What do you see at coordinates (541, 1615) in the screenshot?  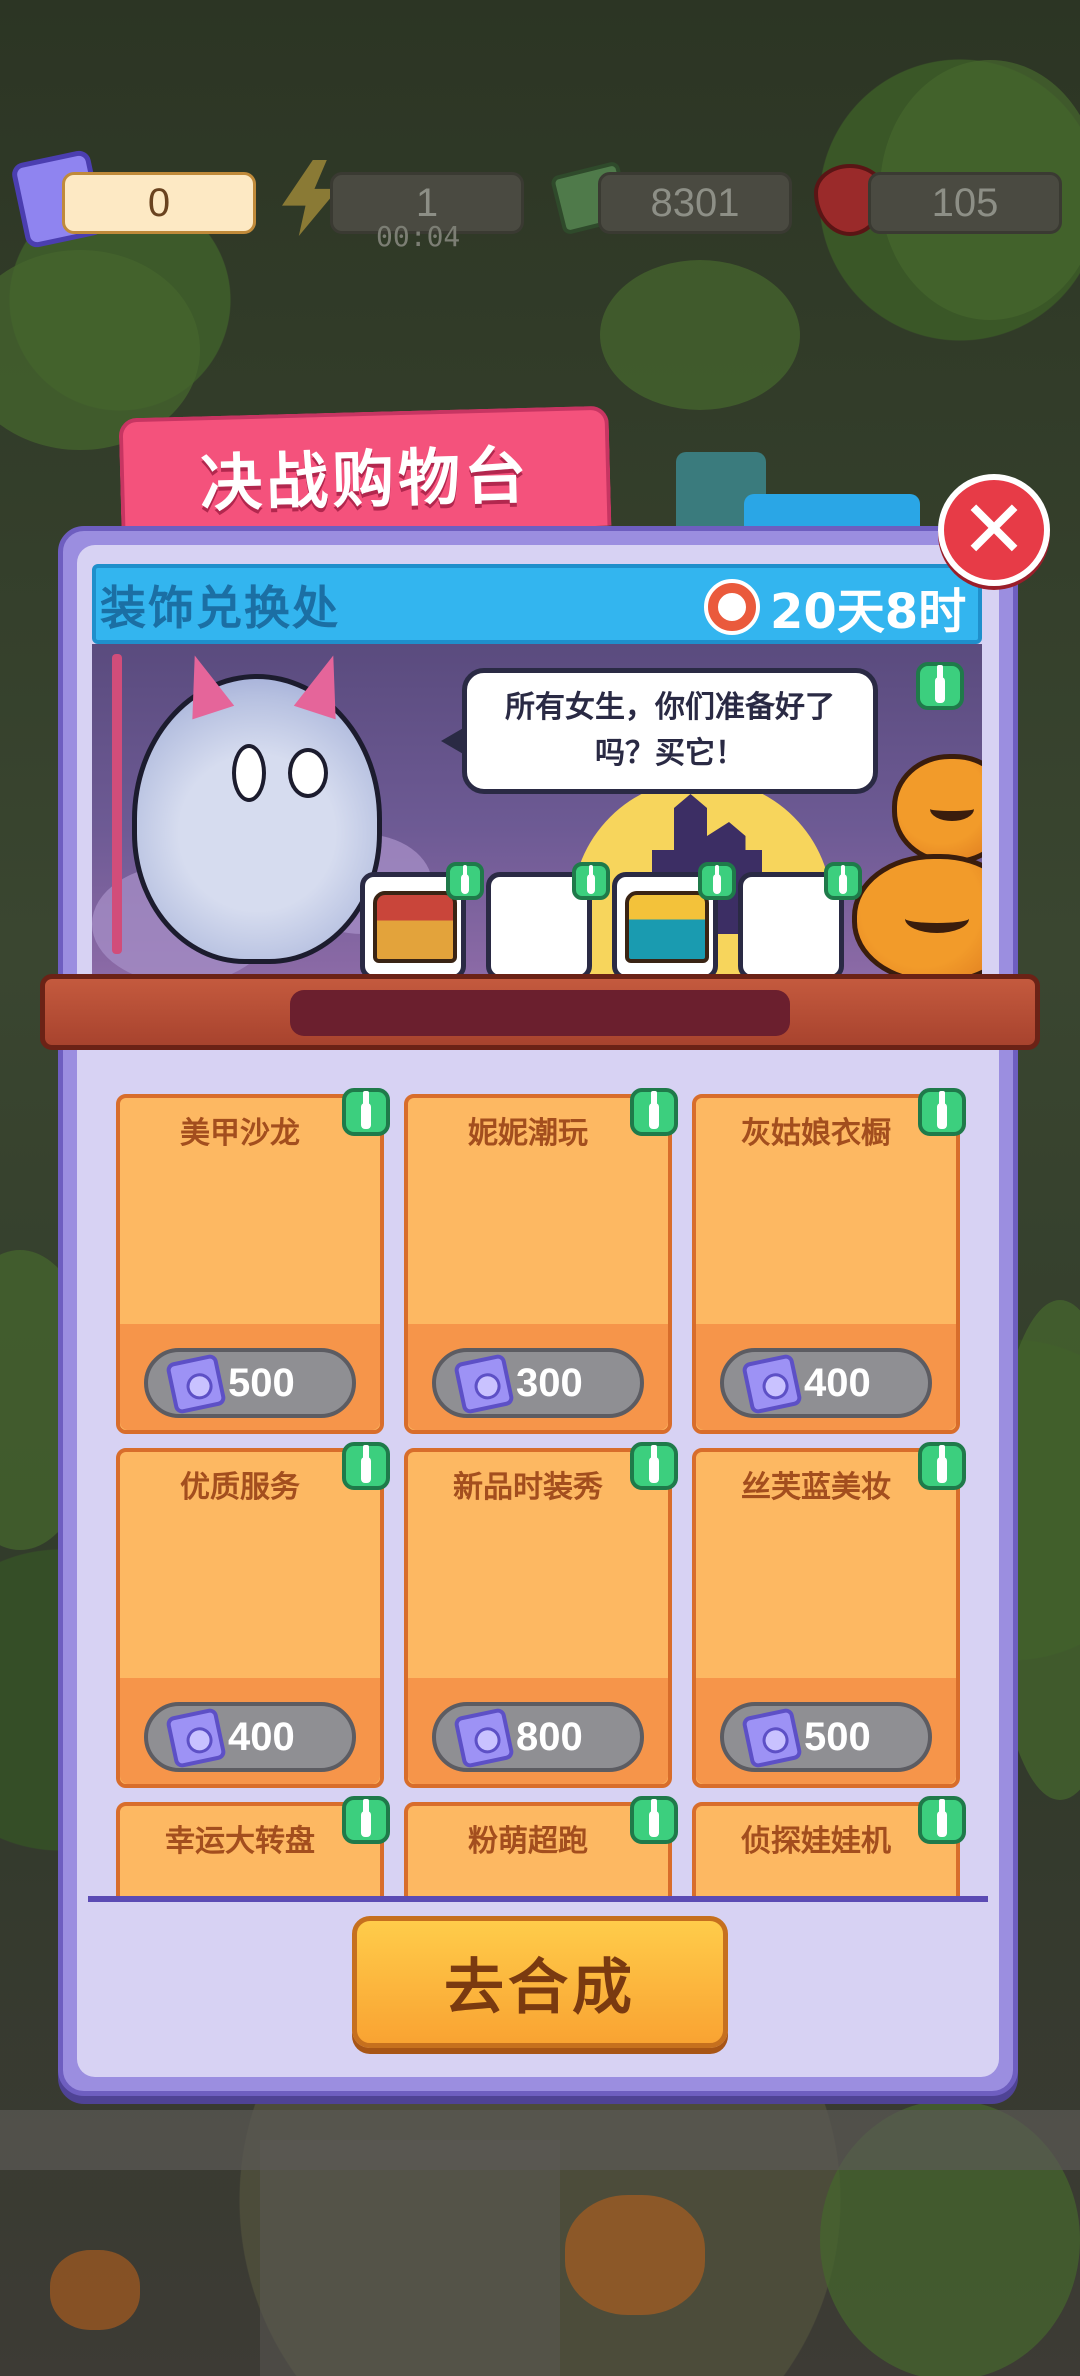 I see `item-card: 新品时装秀 800` at bounding box center [541, 1615].